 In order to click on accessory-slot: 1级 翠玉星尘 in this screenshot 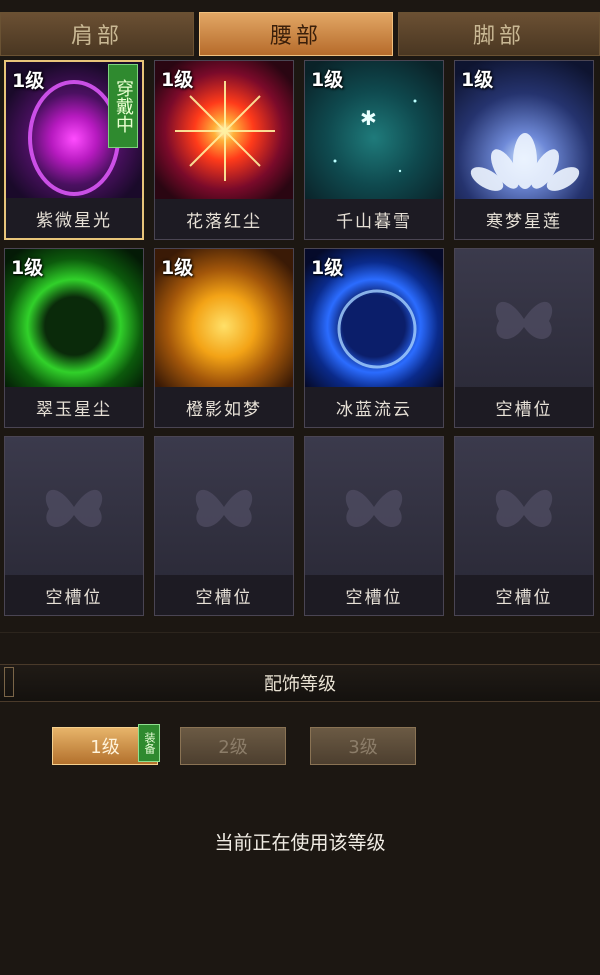, I will do `click(74, 338)`.